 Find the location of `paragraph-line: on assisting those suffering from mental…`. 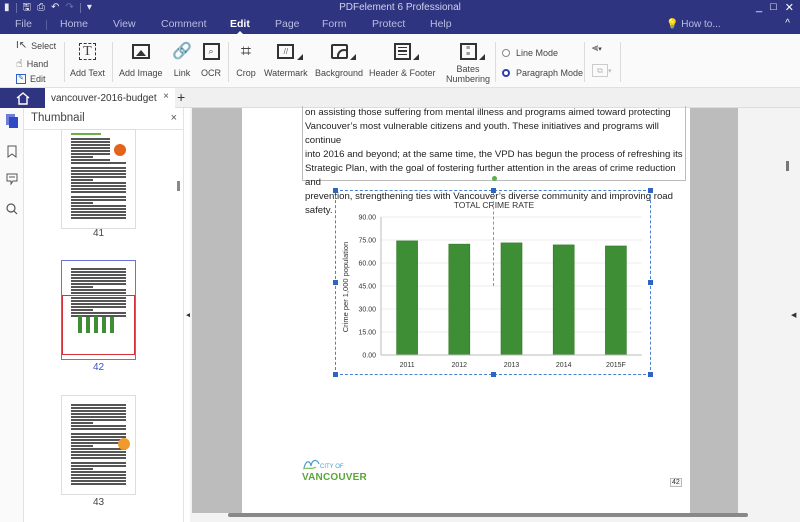

paragraph-line: on assisting those suffering from mental… is located at coordinates (488, 112).